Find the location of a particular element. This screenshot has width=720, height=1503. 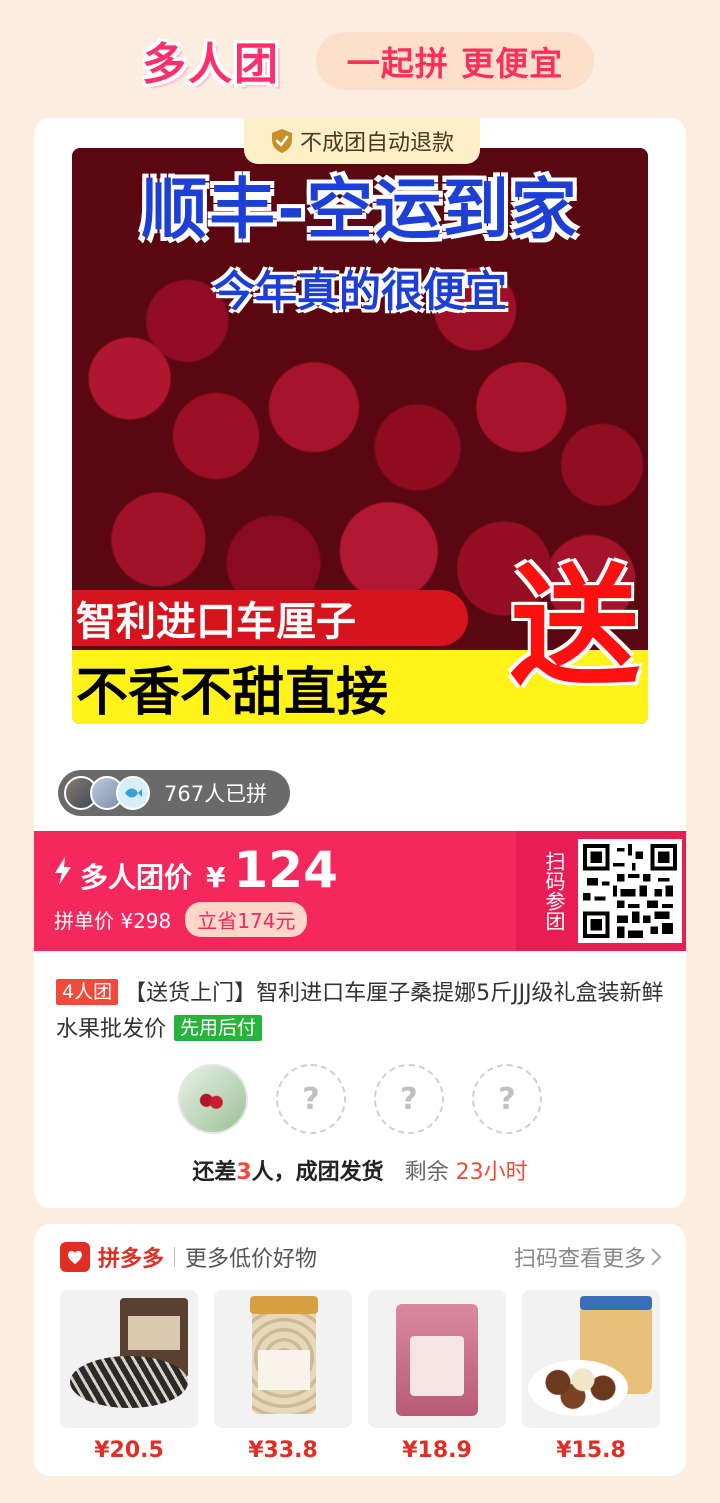

saving-badge: 立省174元 is located at coordinates (246, 919).